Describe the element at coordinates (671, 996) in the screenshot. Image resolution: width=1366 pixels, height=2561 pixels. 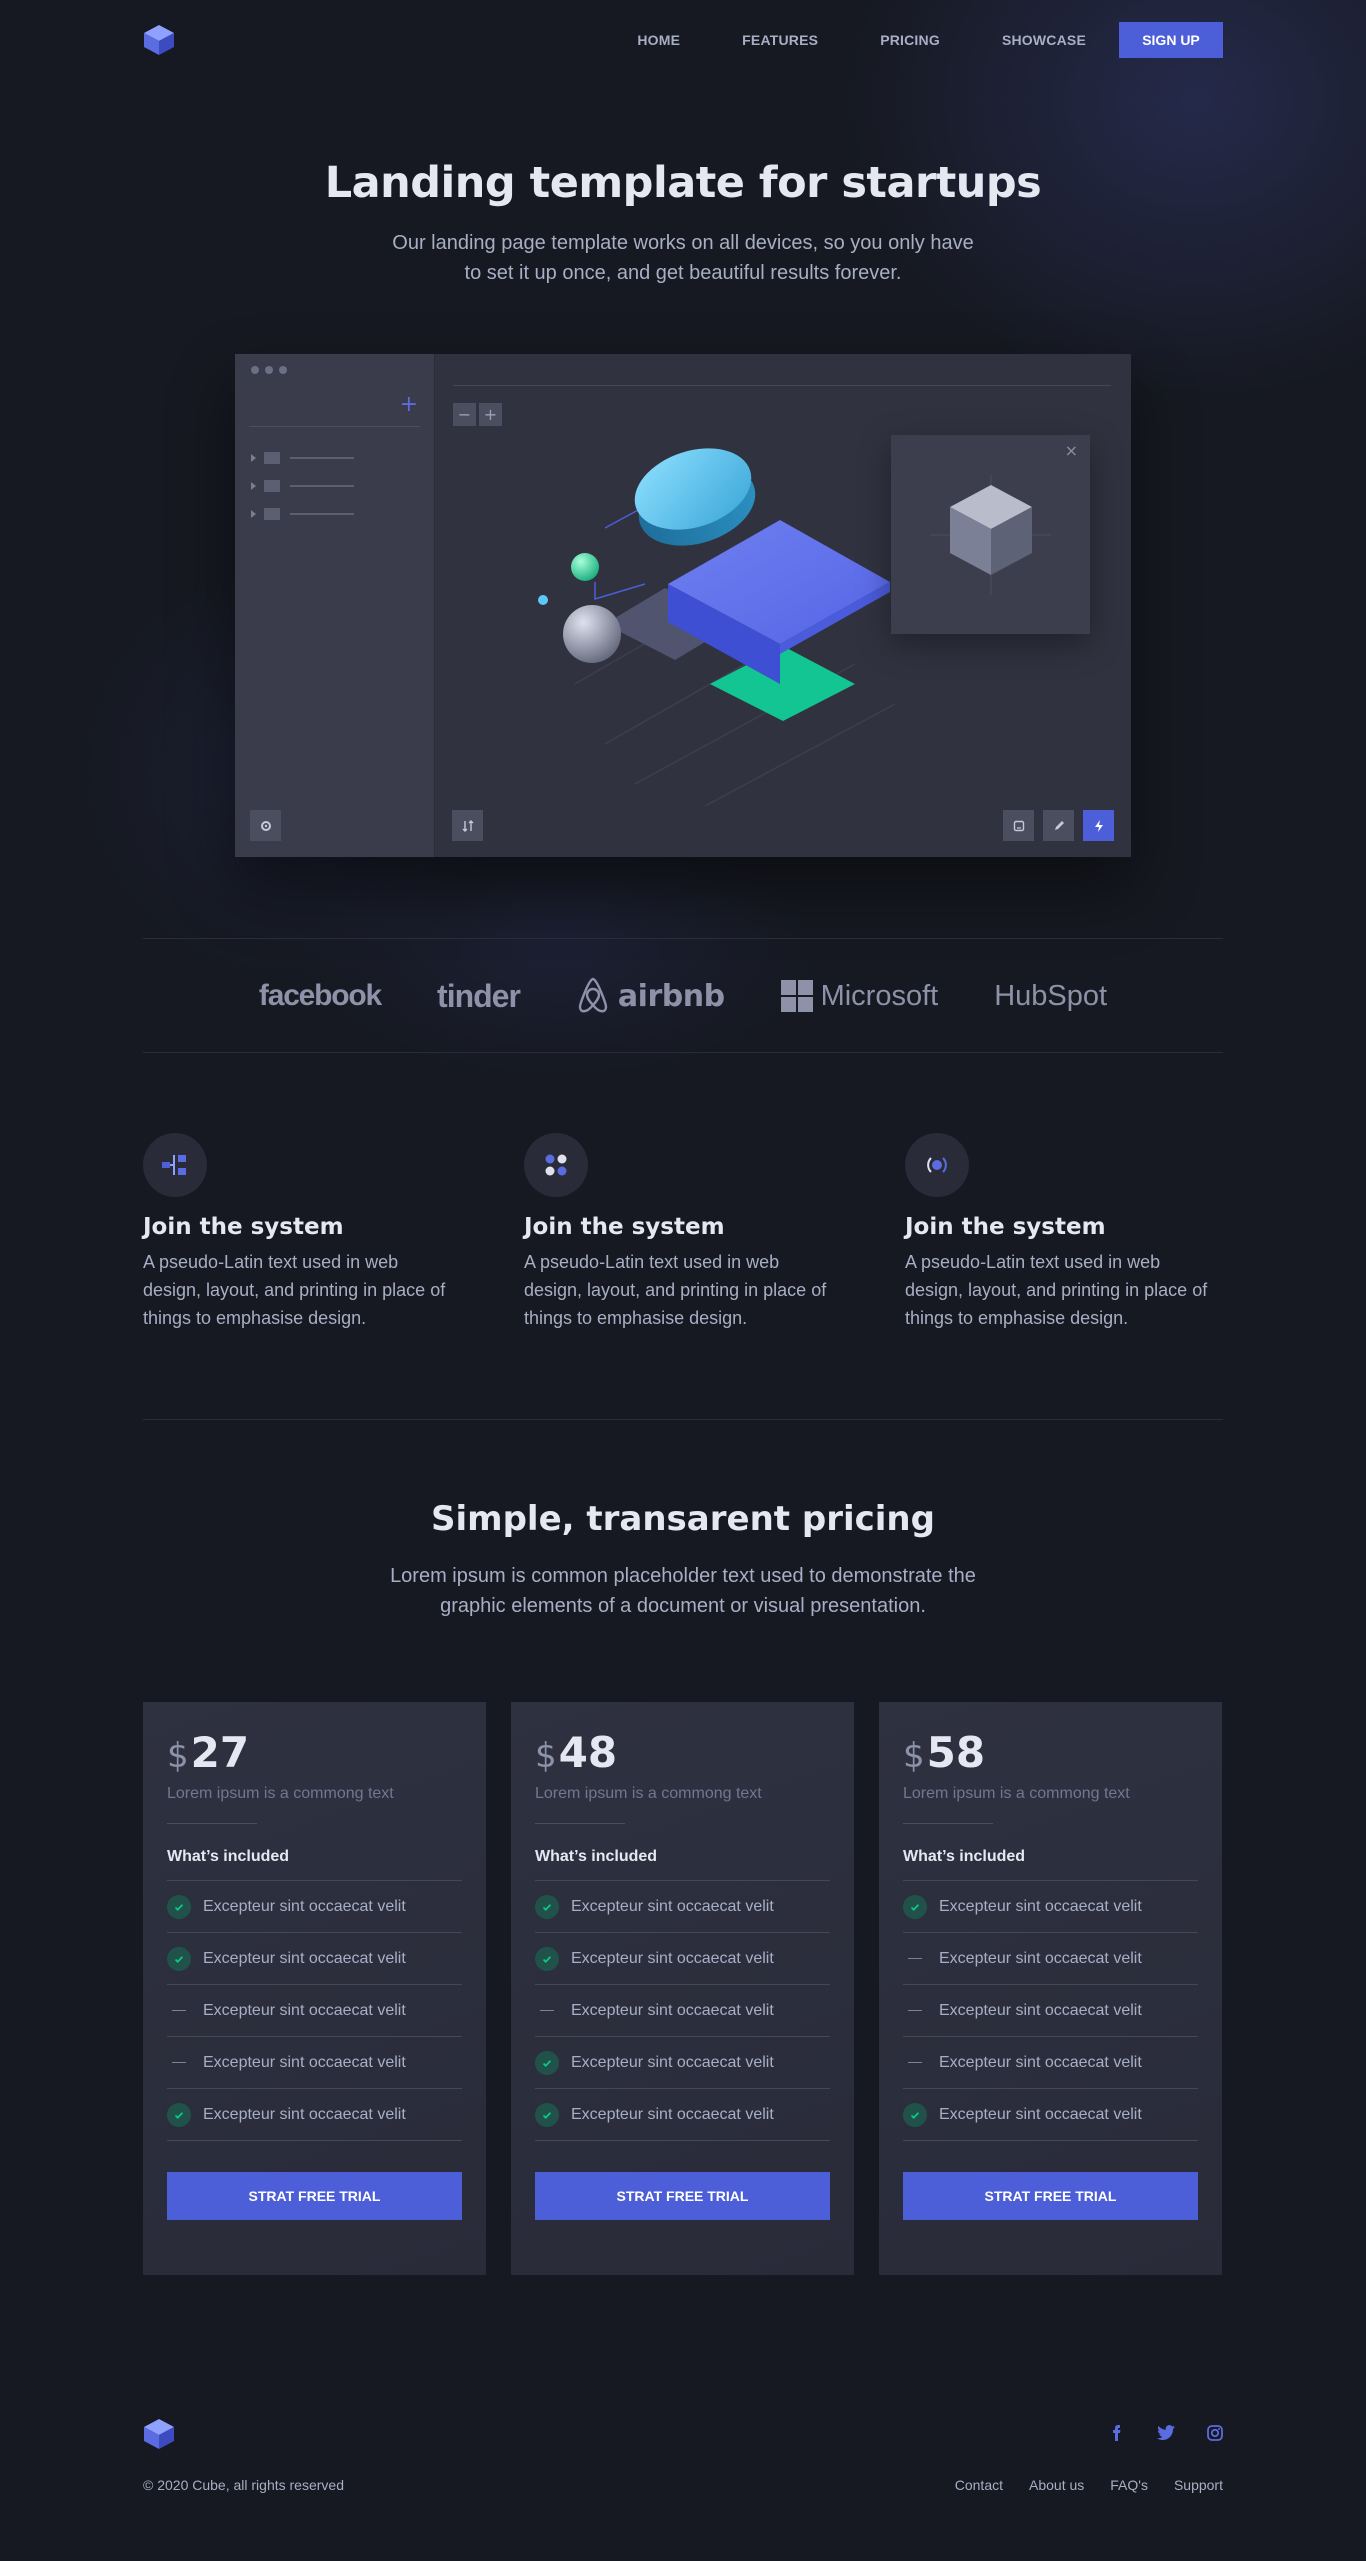
I see `airbnb-wordmark: airbnb` at that location.